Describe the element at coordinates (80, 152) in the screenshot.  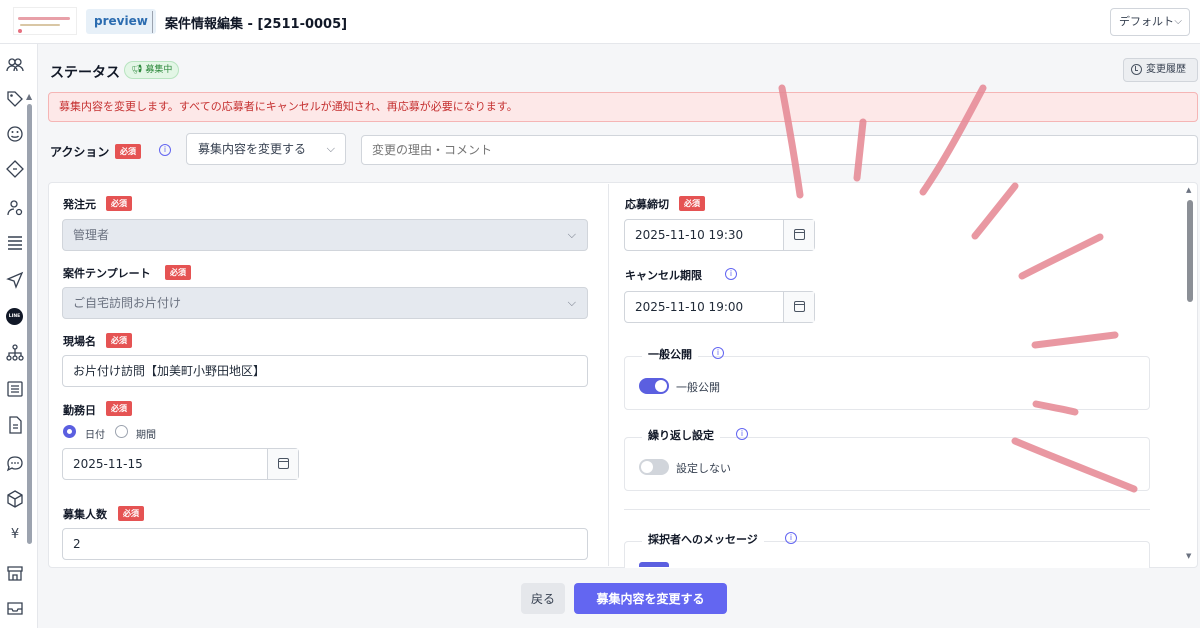
I see `action-label: アクション` at that location.